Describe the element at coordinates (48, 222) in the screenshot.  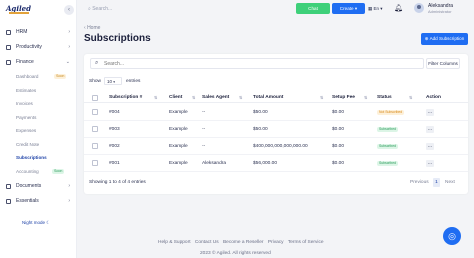
I see `moon-icon: ☾` at that location.